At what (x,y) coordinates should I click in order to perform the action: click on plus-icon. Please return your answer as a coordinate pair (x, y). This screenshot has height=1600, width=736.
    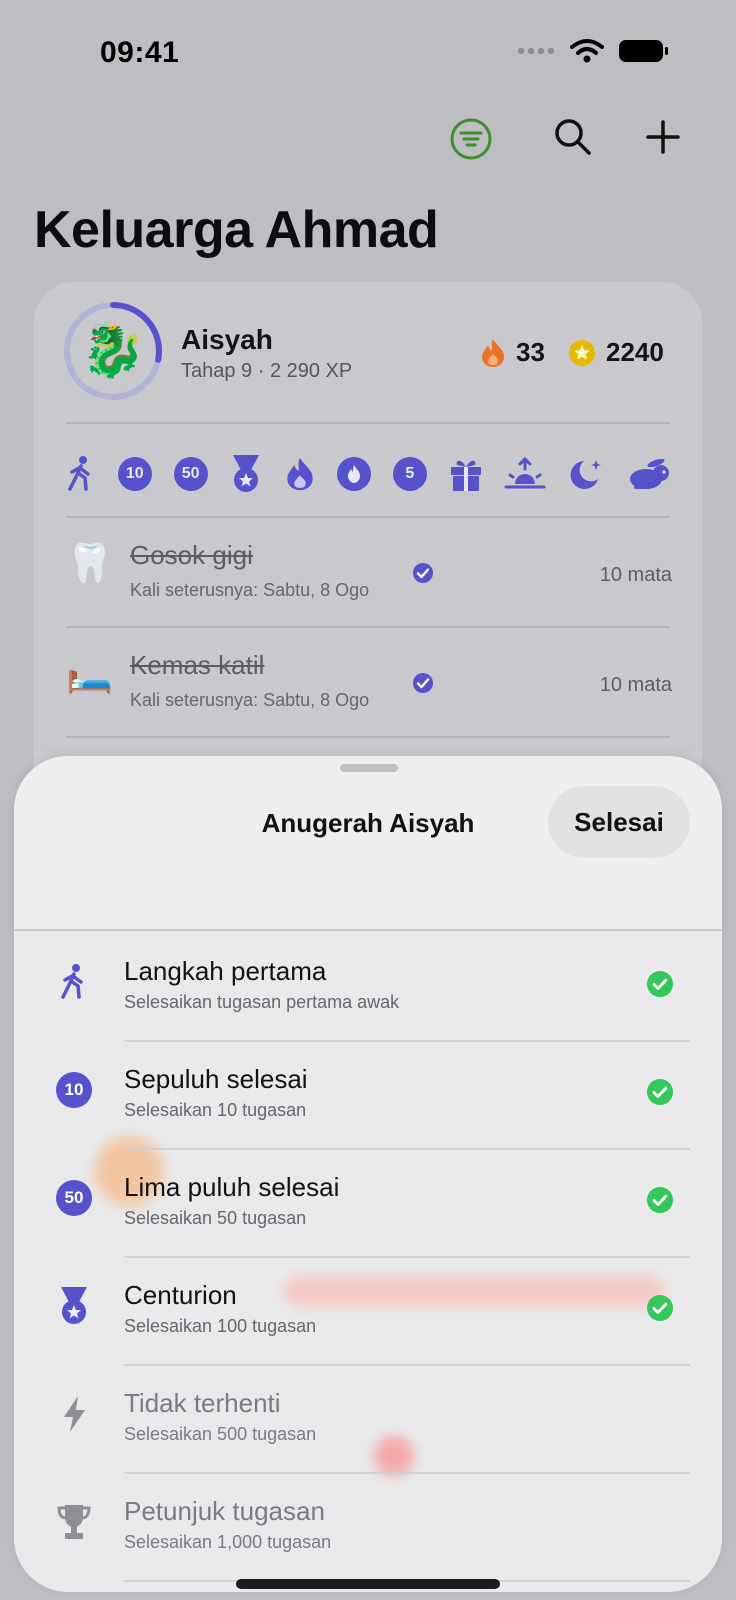
    Looking at the image, I should click on (663, 137).